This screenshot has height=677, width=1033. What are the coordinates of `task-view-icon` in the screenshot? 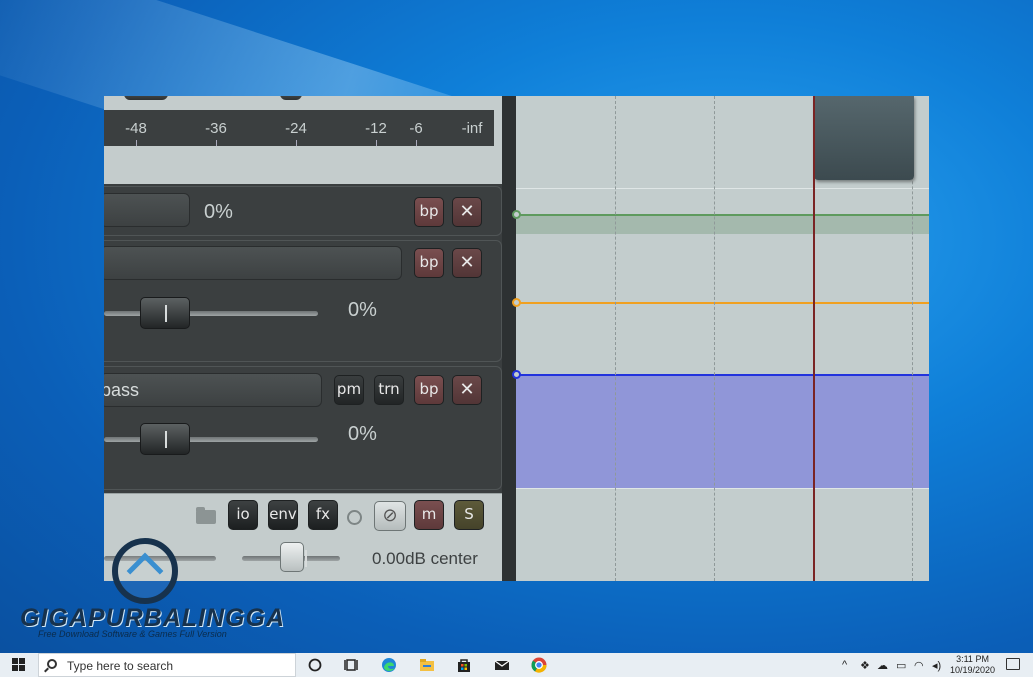 It's located at (351, 665).